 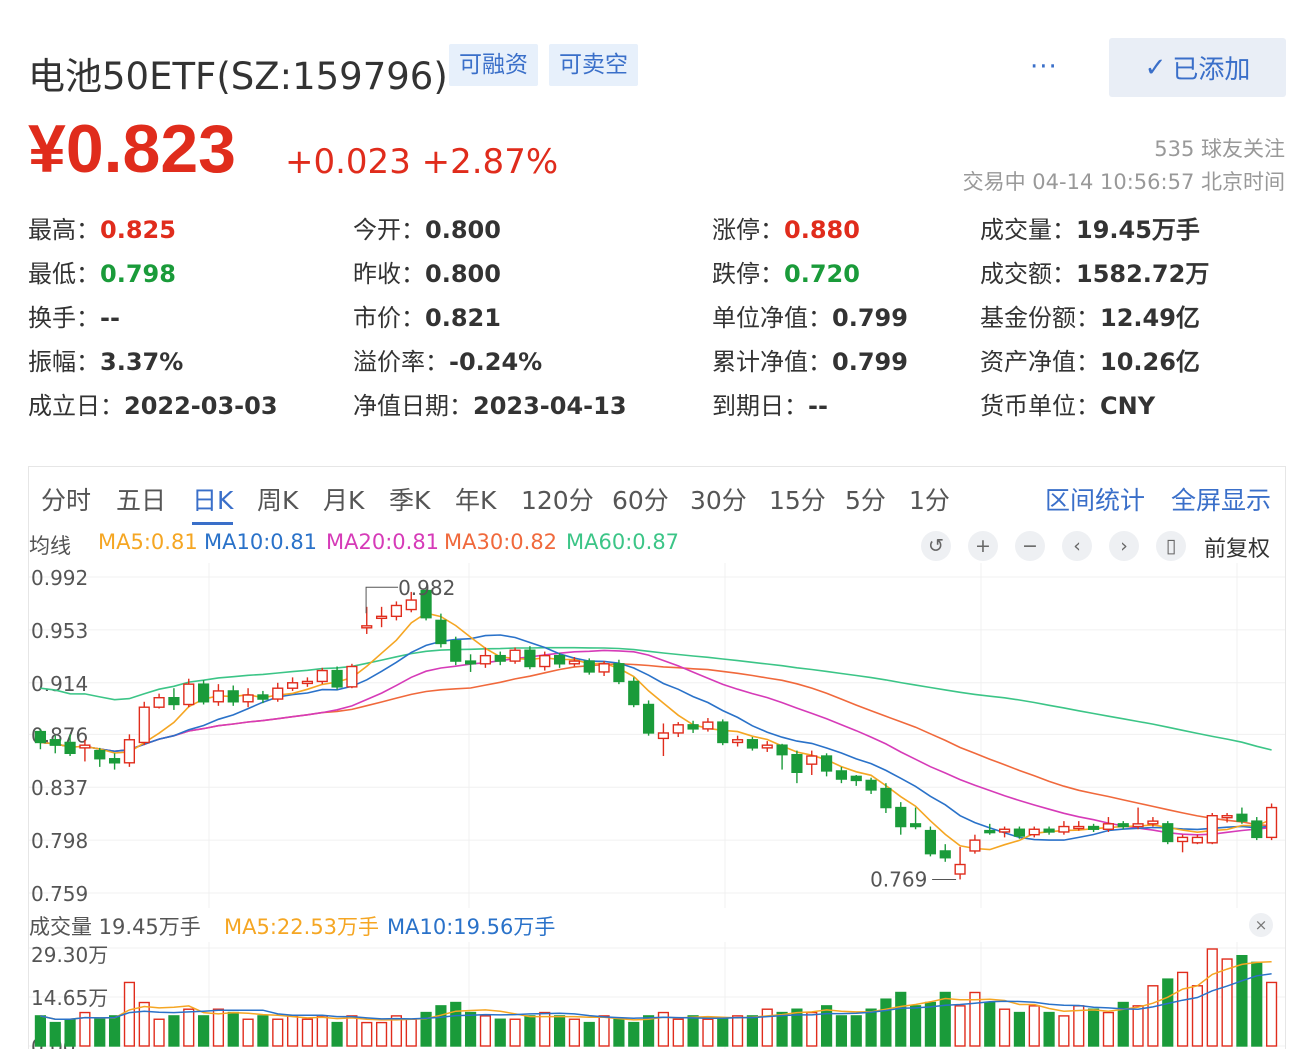 I want to click on stat-label: 基金份额：, so click(x=1040, y=318).